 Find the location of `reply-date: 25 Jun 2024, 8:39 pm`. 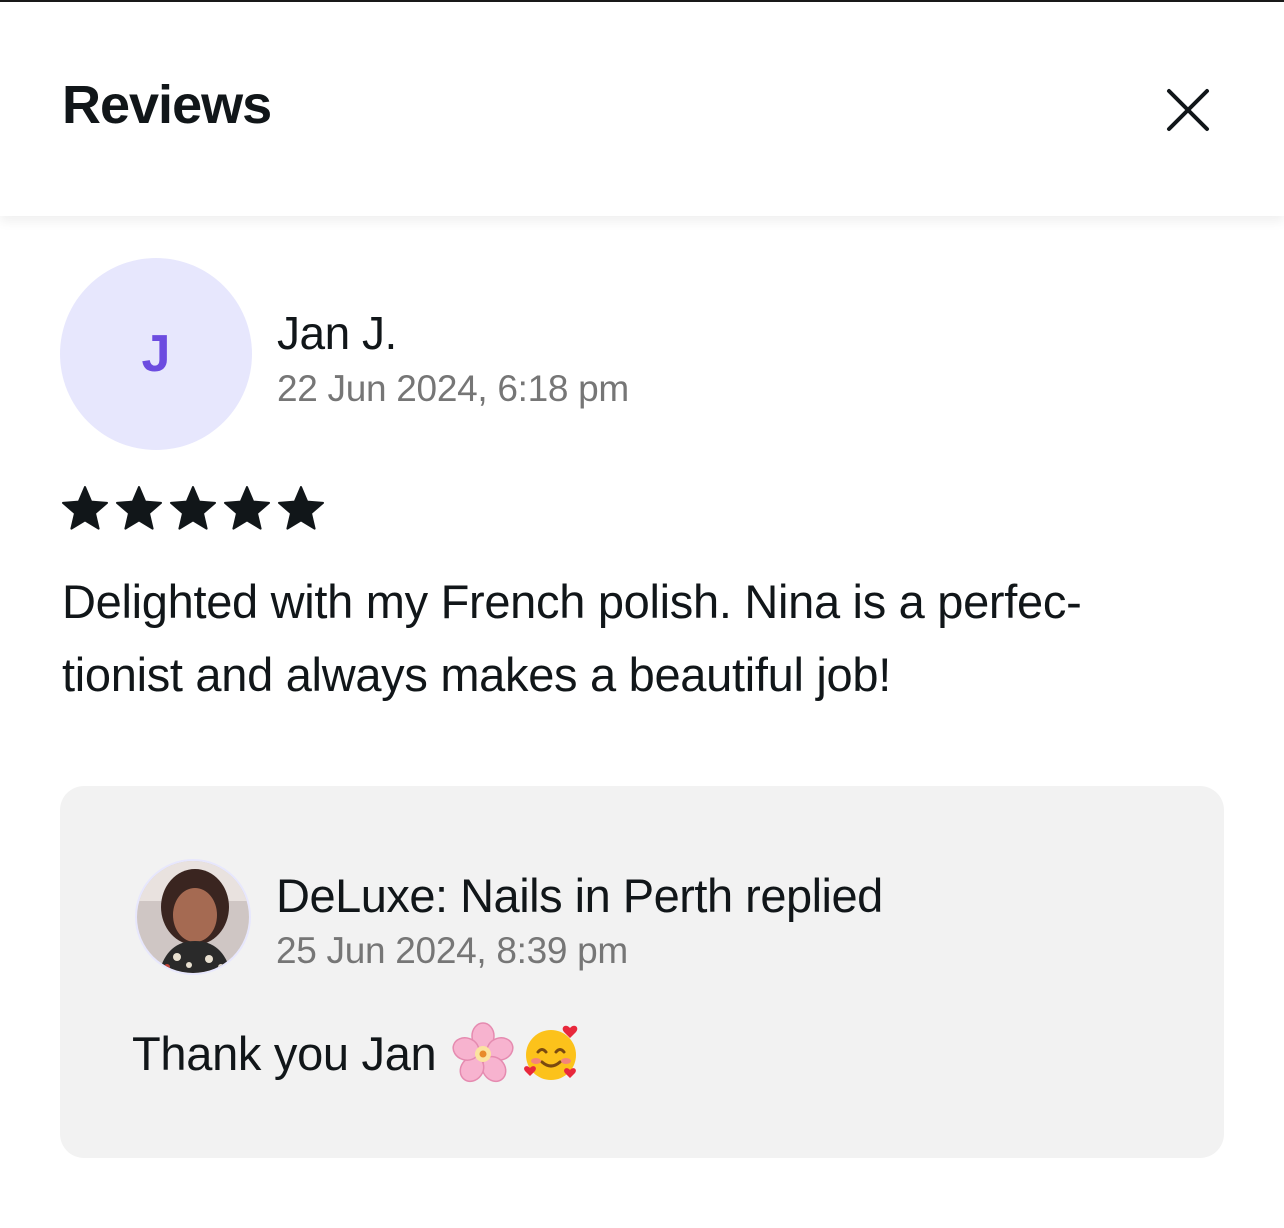

reply-date: 25 Jun 2024, 8:39 pm is located at coordinates (452, 950).